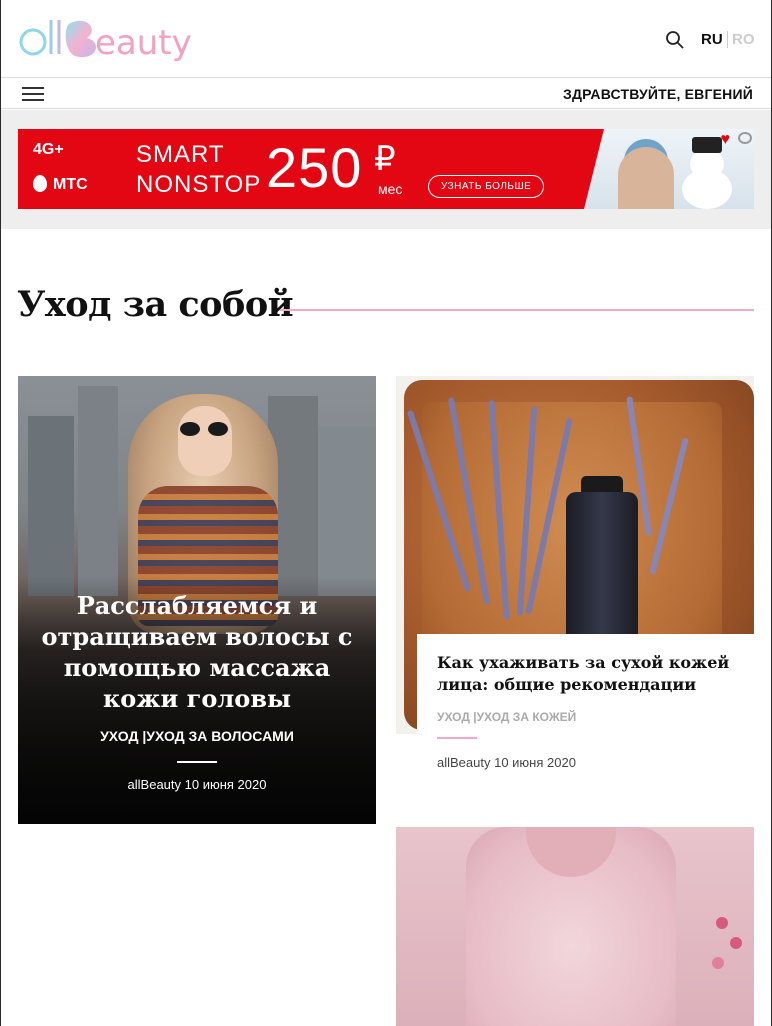 The width and height of the screenshot is (772, 1026). I want to click on photo-face, so click(205, 441).